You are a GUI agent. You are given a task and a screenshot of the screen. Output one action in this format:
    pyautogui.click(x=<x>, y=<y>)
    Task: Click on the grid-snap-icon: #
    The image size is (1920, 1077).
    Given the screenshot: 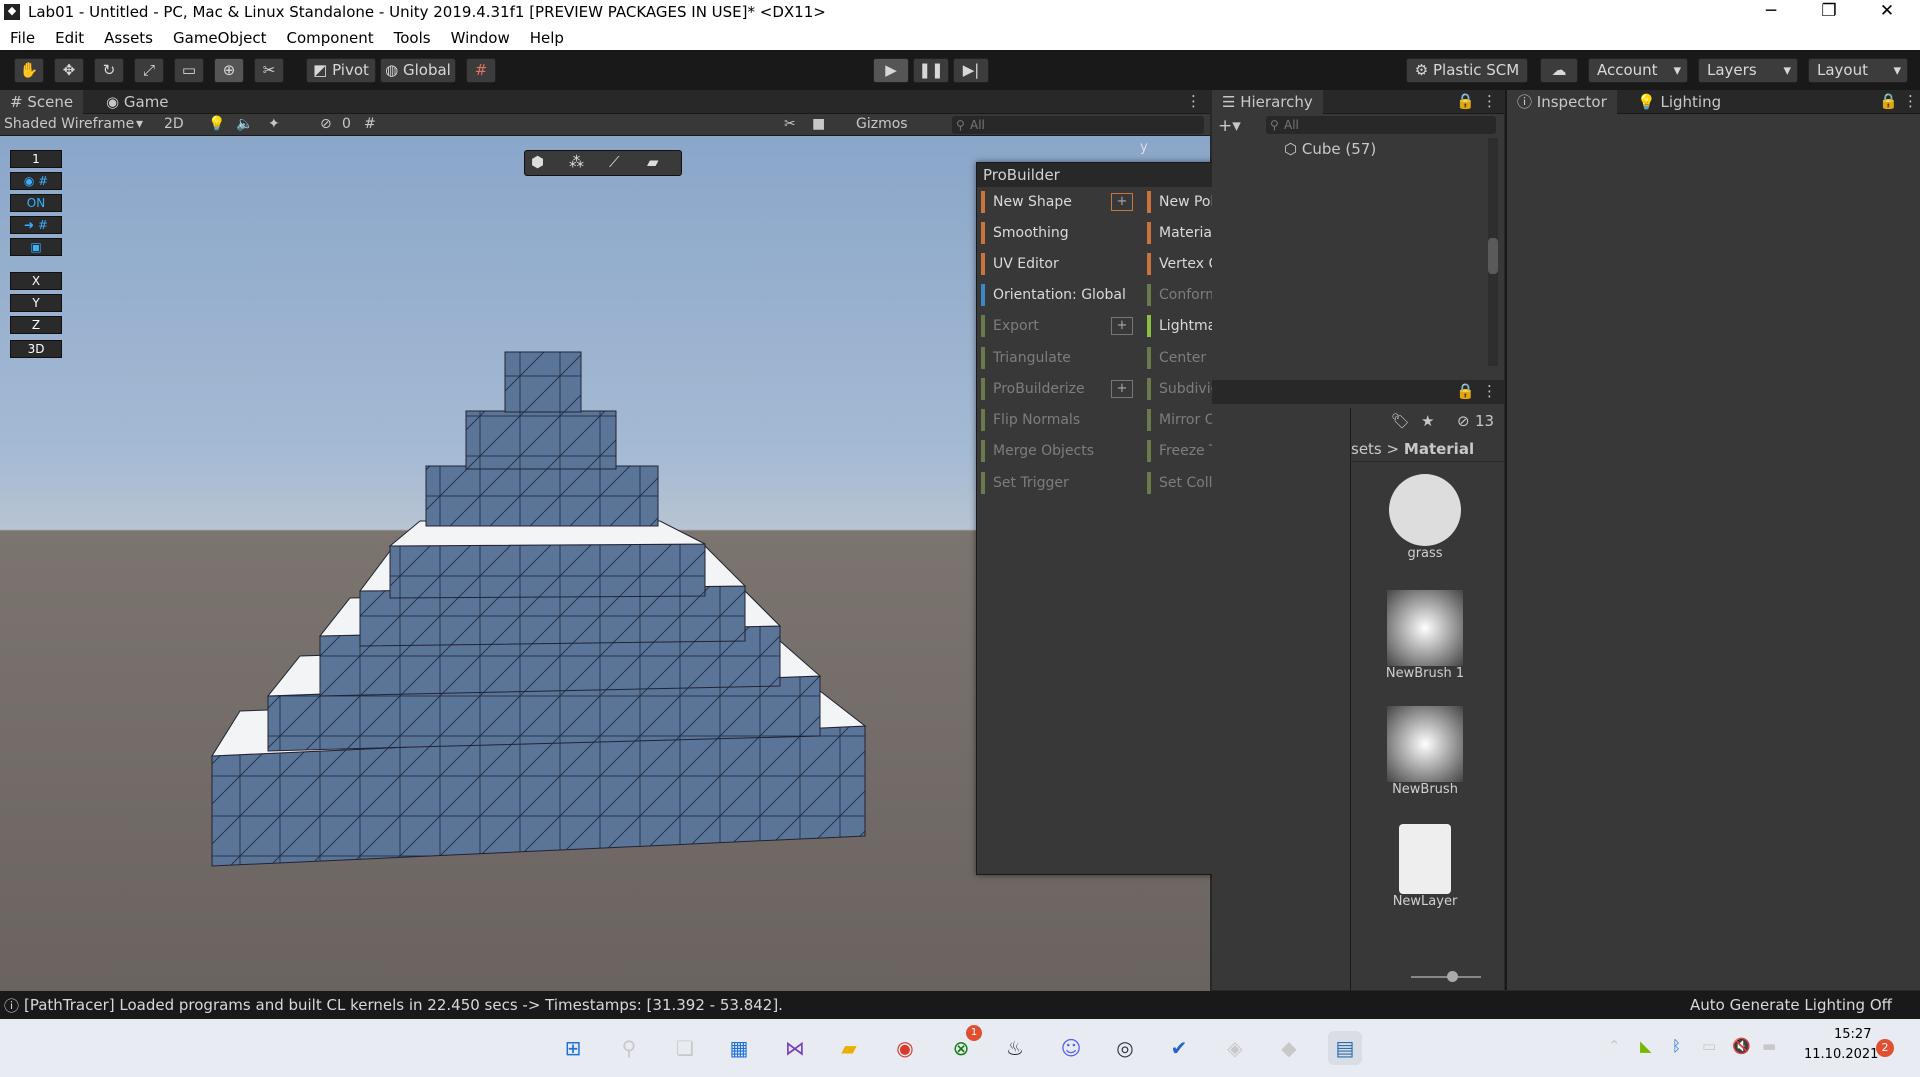 What is the action you would take?
    pyautogui.click(x=481, y=70)
    